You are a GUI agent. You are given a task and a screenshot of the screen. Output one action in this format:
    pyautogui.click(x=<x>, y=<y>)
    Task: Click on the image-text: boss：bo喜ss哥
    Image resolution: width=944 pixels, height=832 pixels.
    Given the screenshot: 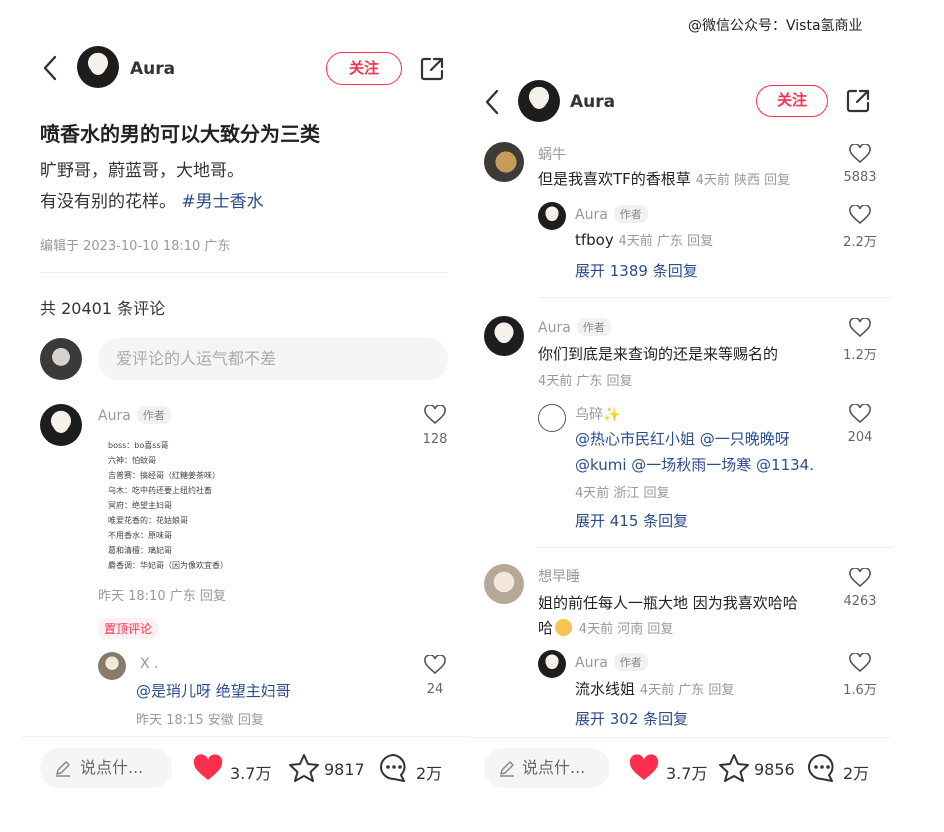 What is the action you would take?
    pyautogui.click(x=138, y=445)
    